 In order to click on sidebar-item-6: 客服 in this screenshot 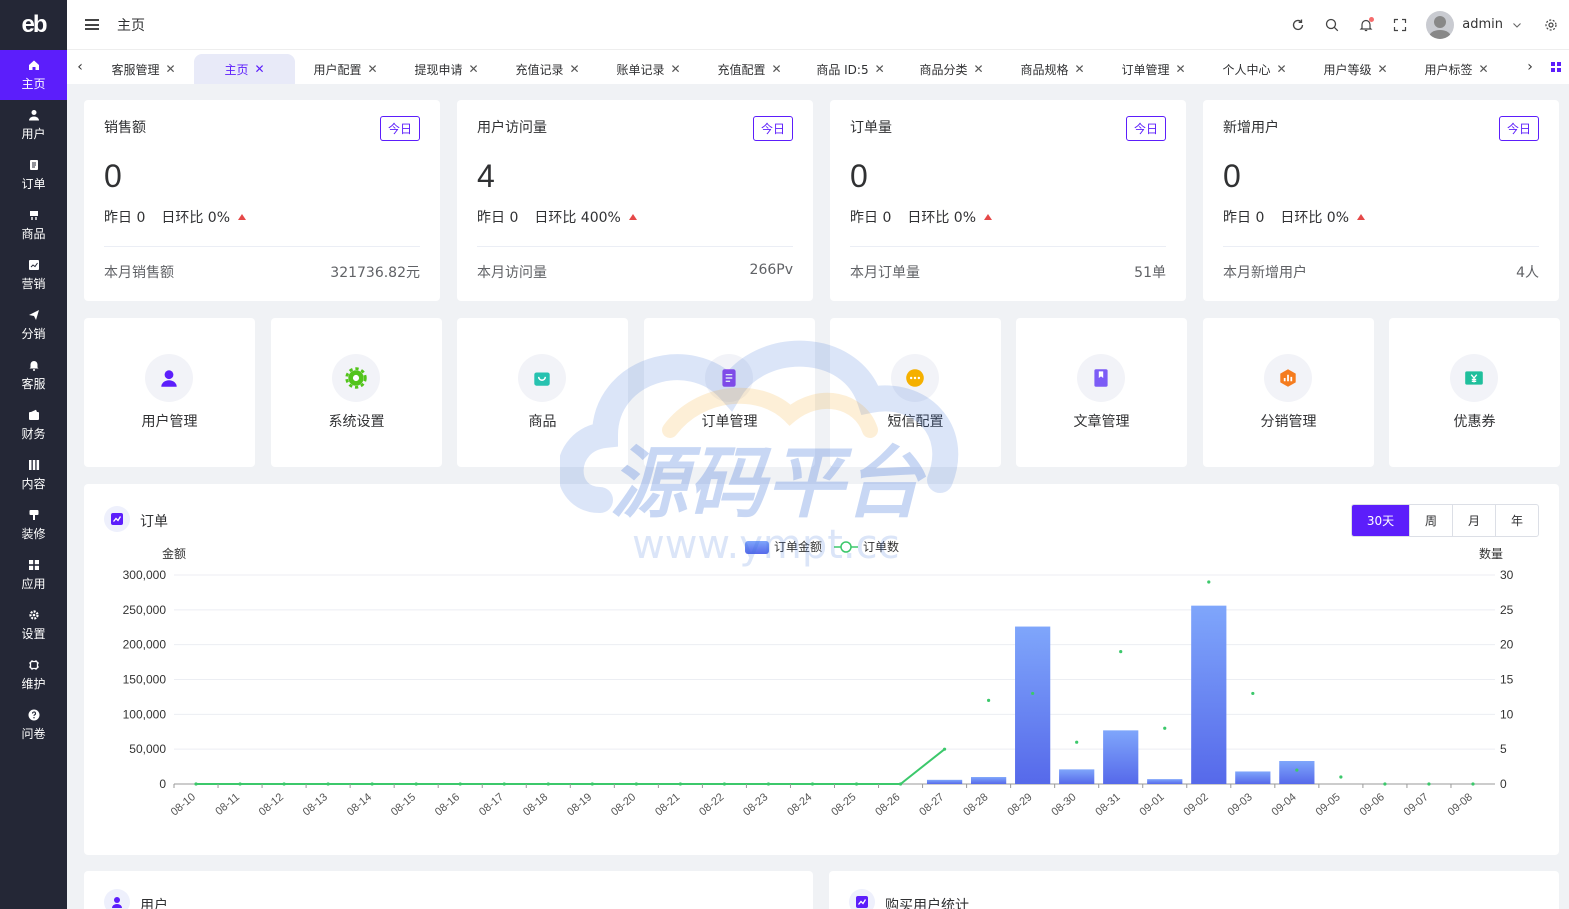, I will do `click(33, 375)`.